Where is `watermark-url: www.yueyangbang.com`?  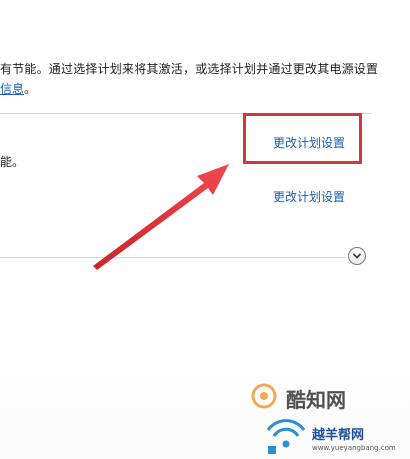
watermark-url: www.yueyangbang.com is located at coordinates (354, 448).